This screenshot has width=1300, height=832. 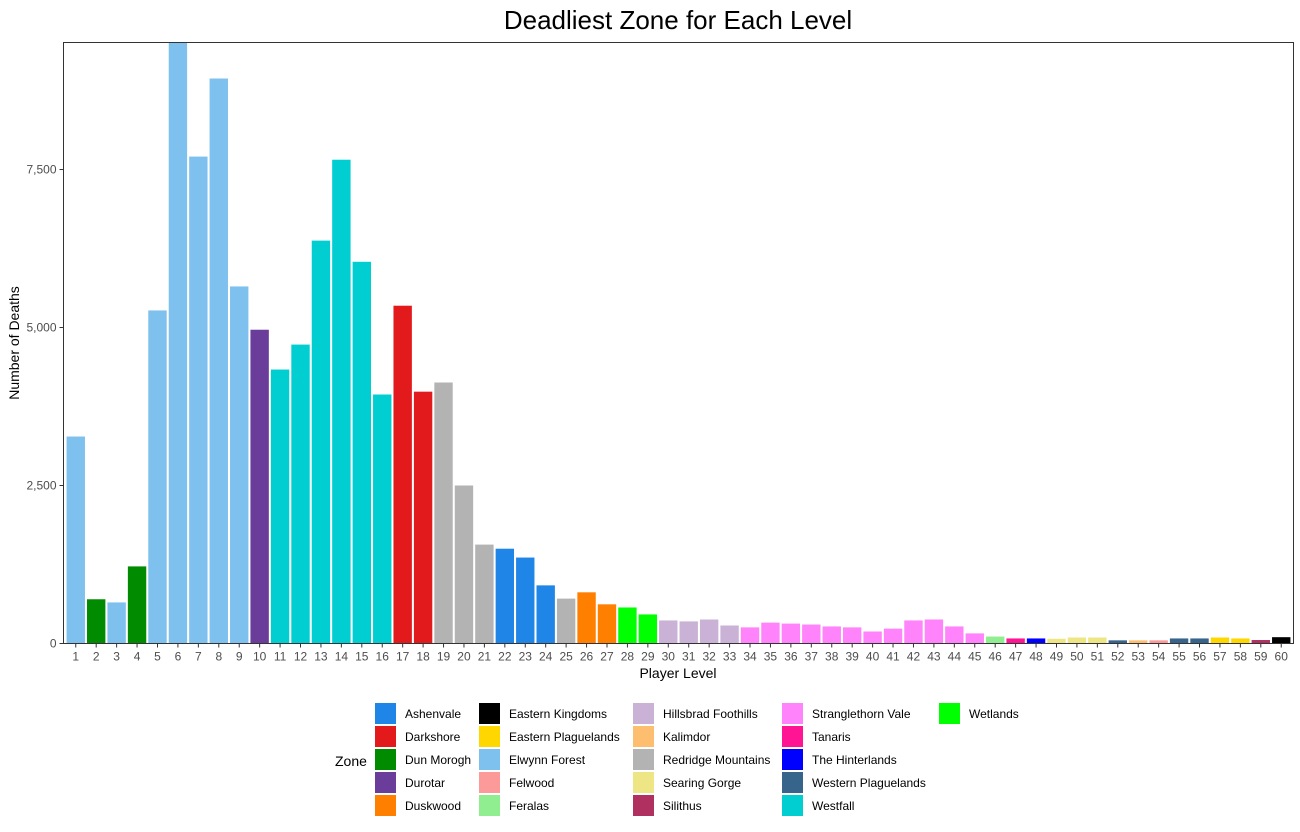 What do you see at coordinates (526, 657) in the screenshot?
I see `x-tick-label: 23` at bounding box center [526, 657].